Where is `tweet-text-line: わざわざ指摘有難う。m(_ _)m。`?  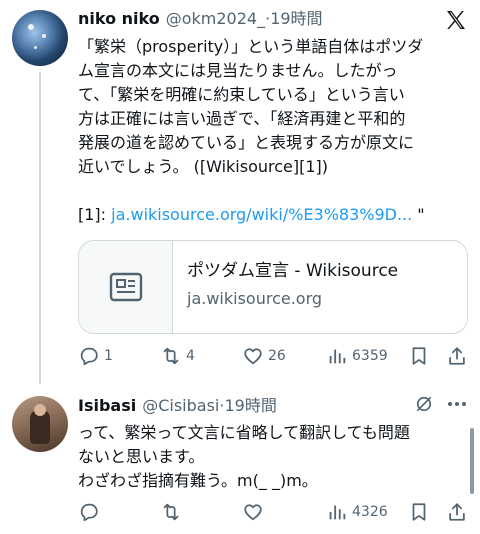
tweet-text-line: わざわざ指摘有難う。m(_ _)m。 is located at coordinates (198, 480).